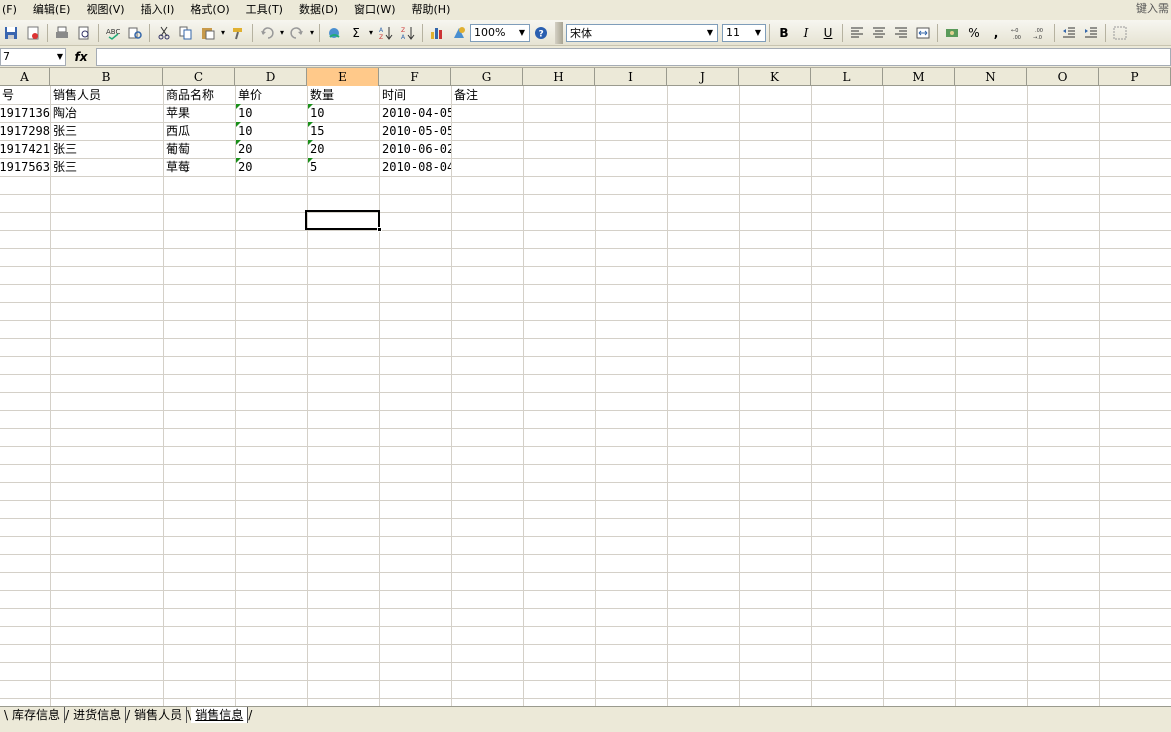  Describe the element at coordinates (343, 167) in the screenshot. I see `cell-quantity: 5` at that location.